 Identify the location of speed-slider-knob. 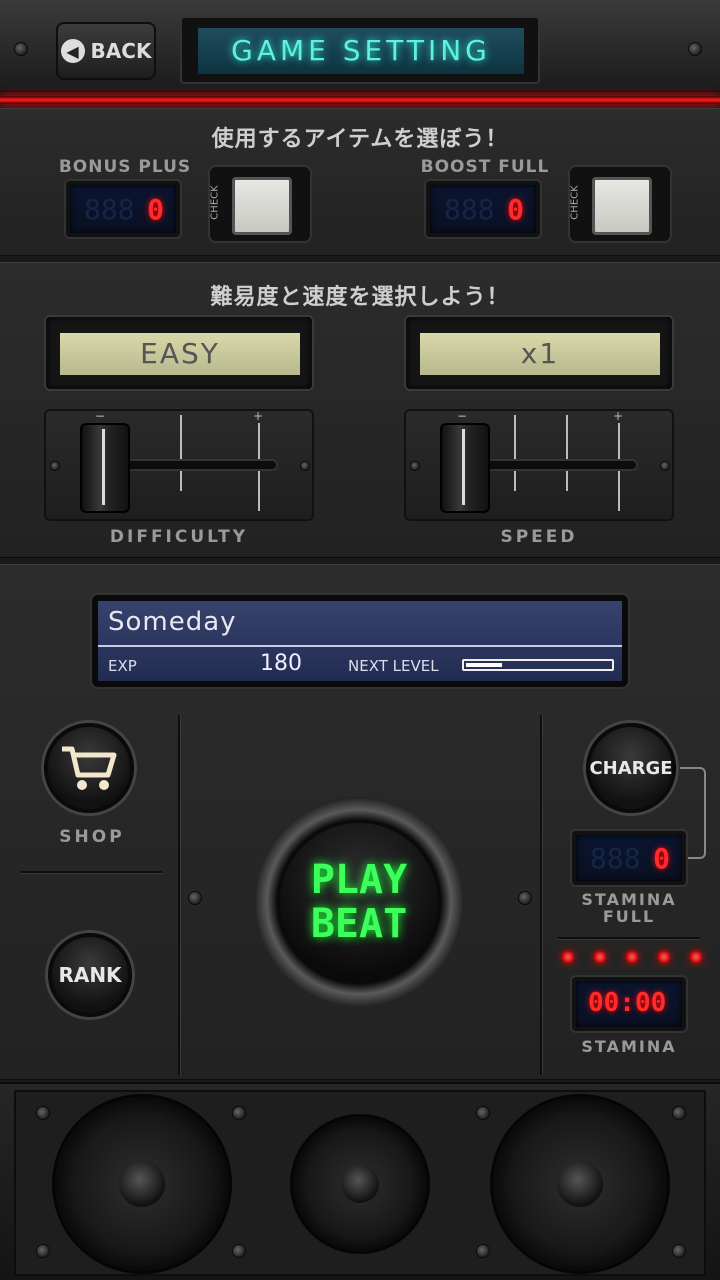
(465, 468).